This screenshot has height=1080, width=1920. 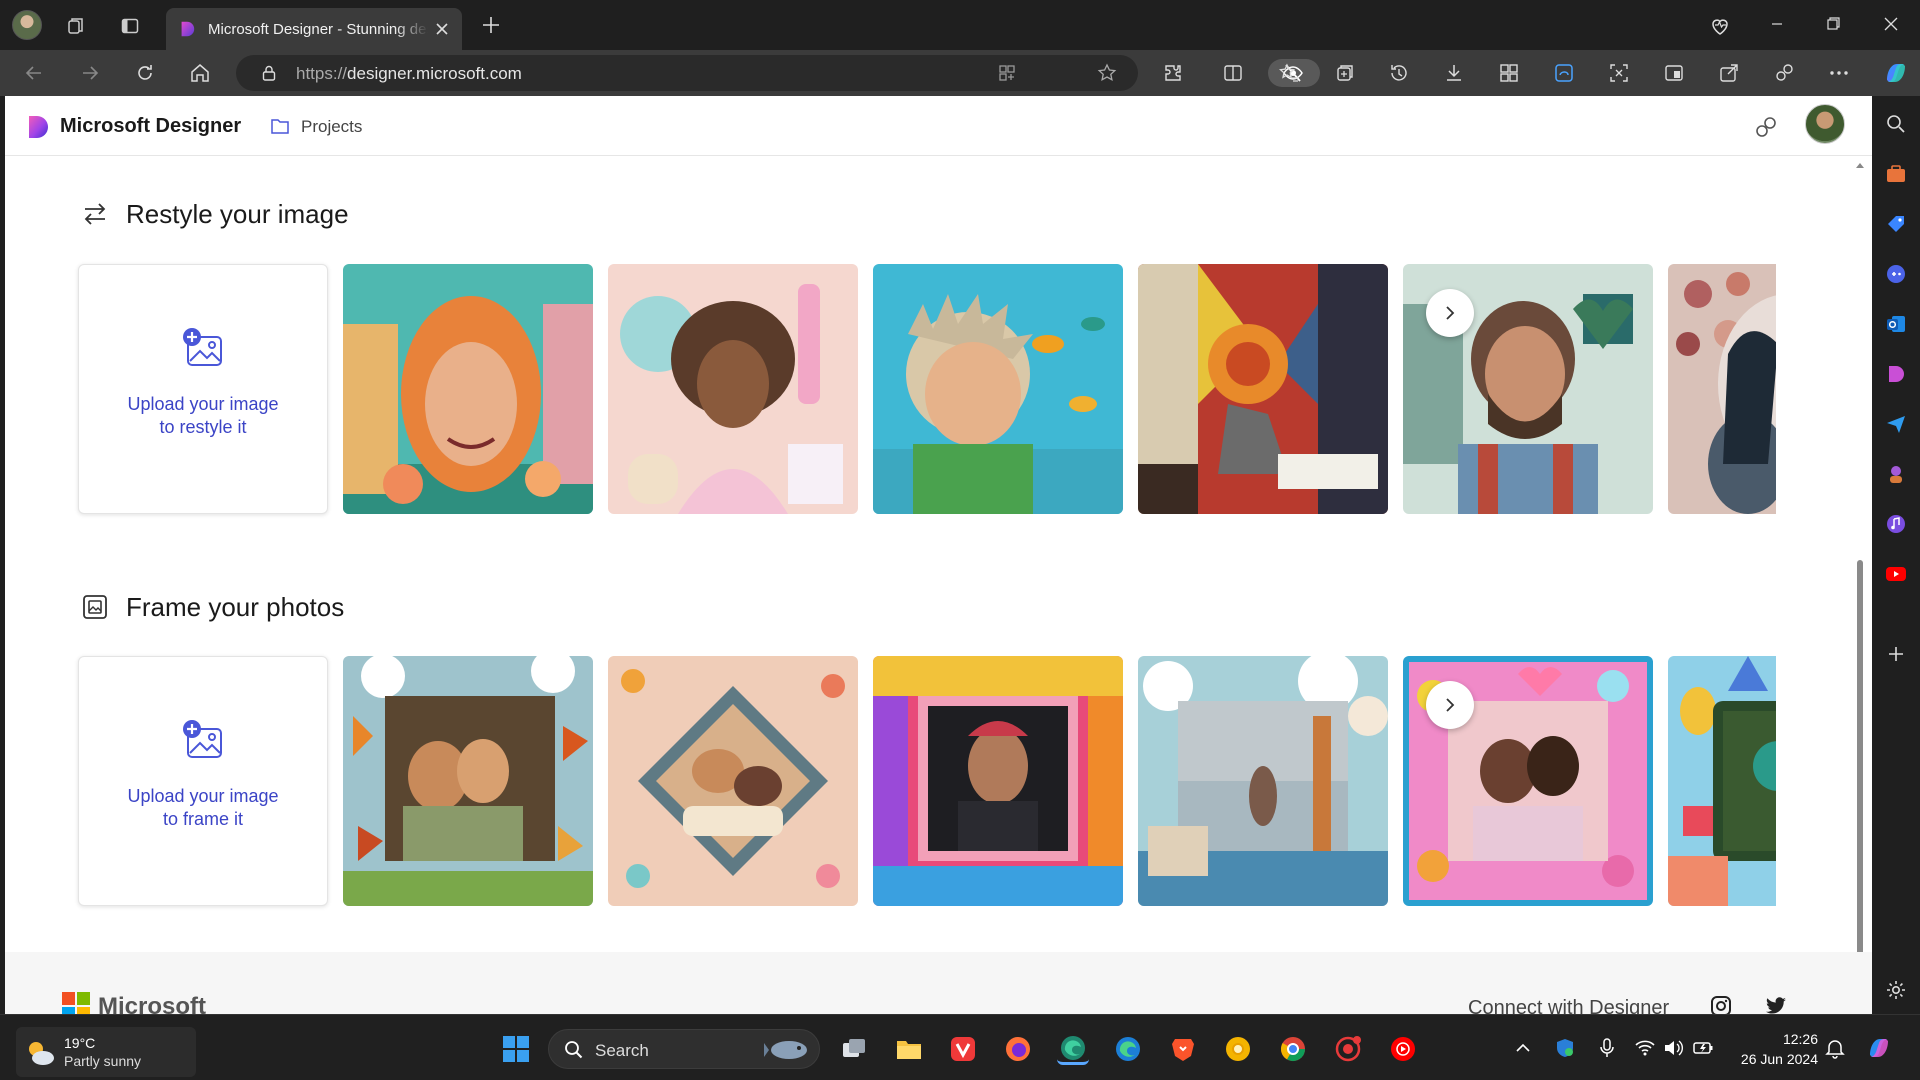 I want to click on edge-drop-icon, so click(x=1564, y=73).